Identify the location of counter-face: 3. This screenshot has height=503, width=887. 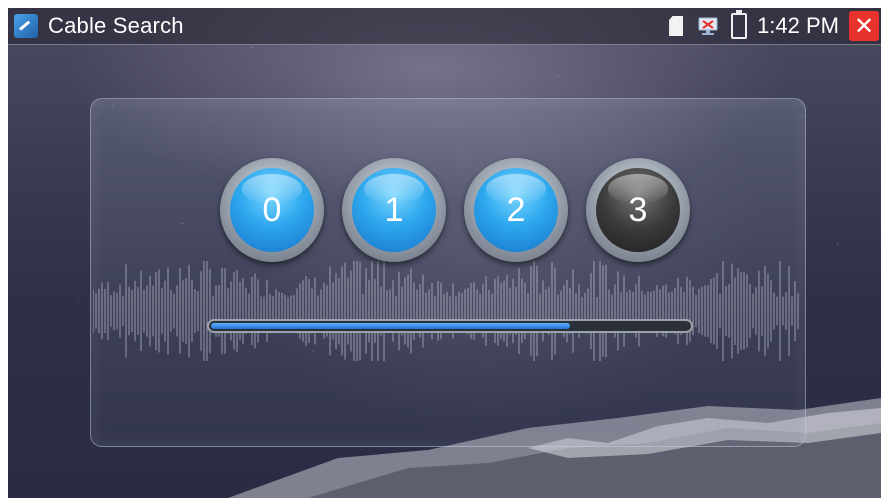
(638, 210).